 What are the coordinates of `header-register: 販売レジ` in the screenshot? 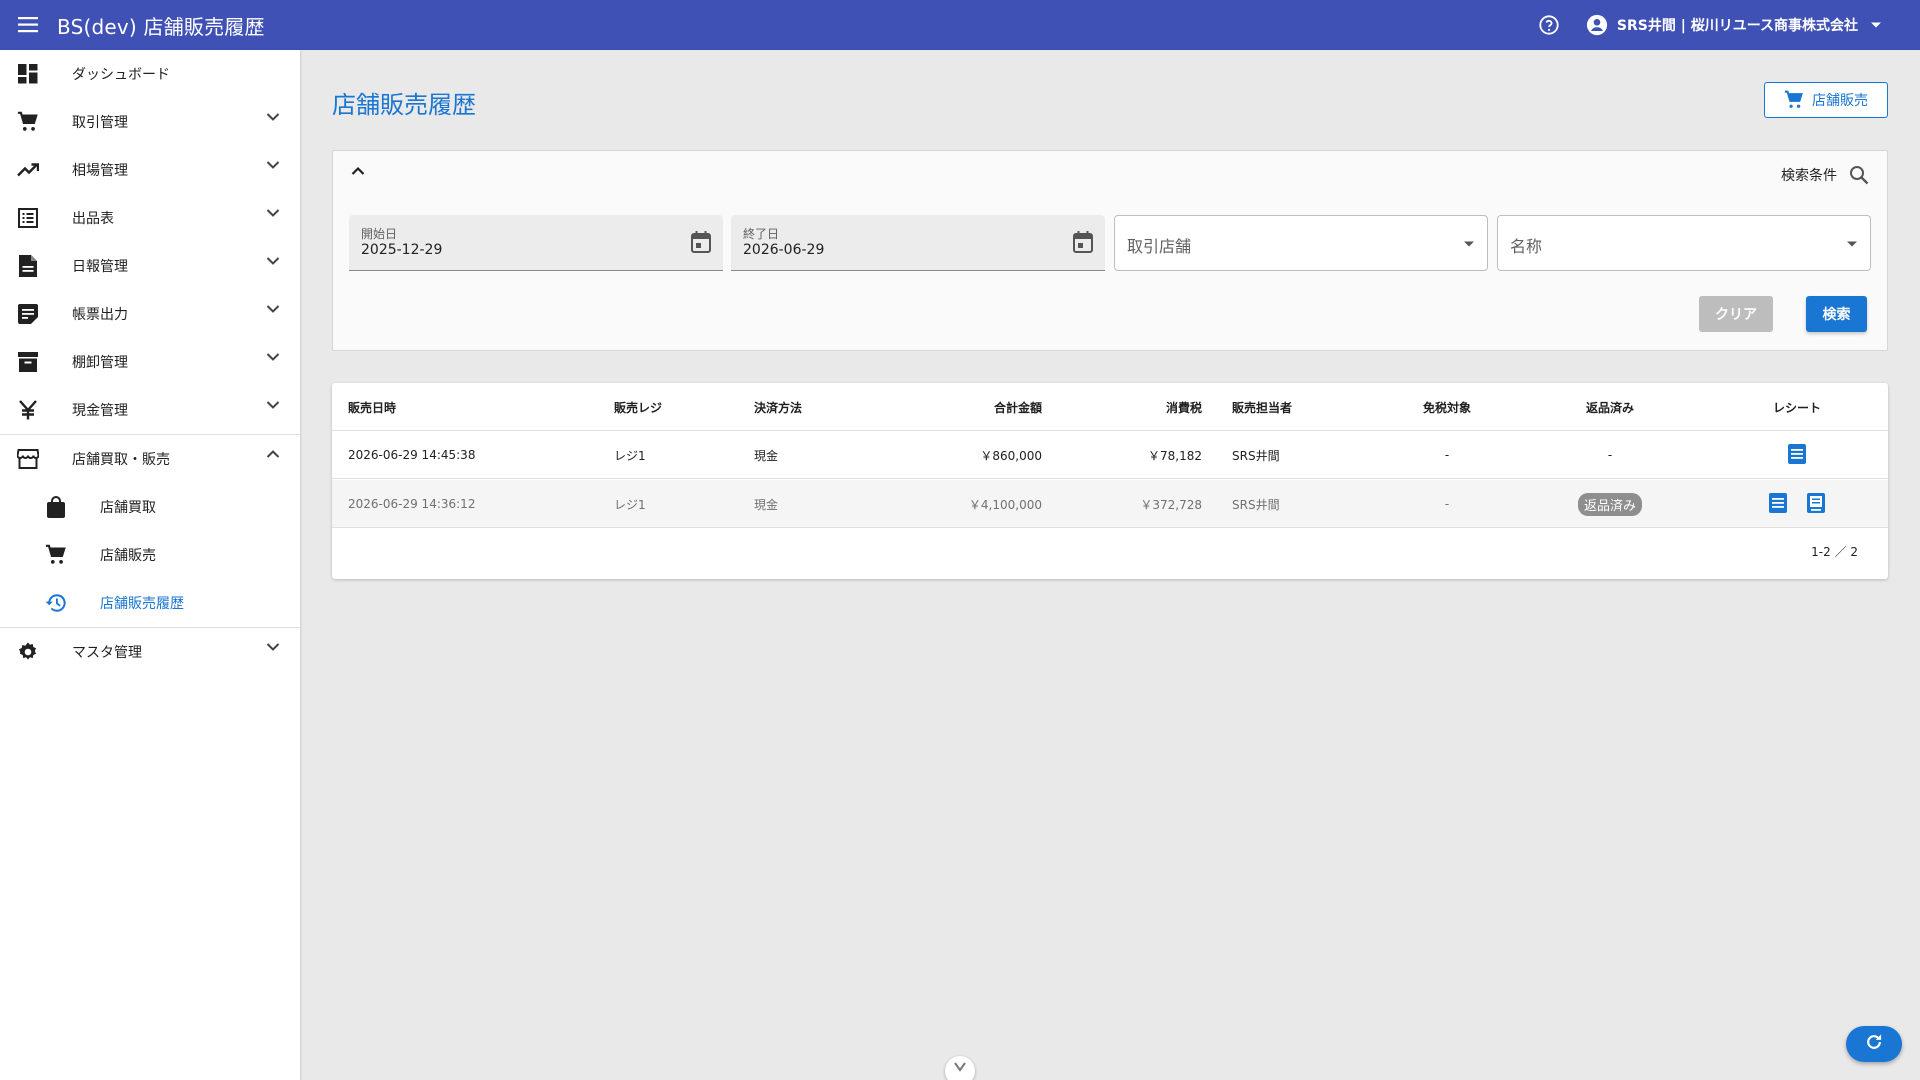 It's located at (638, 407).